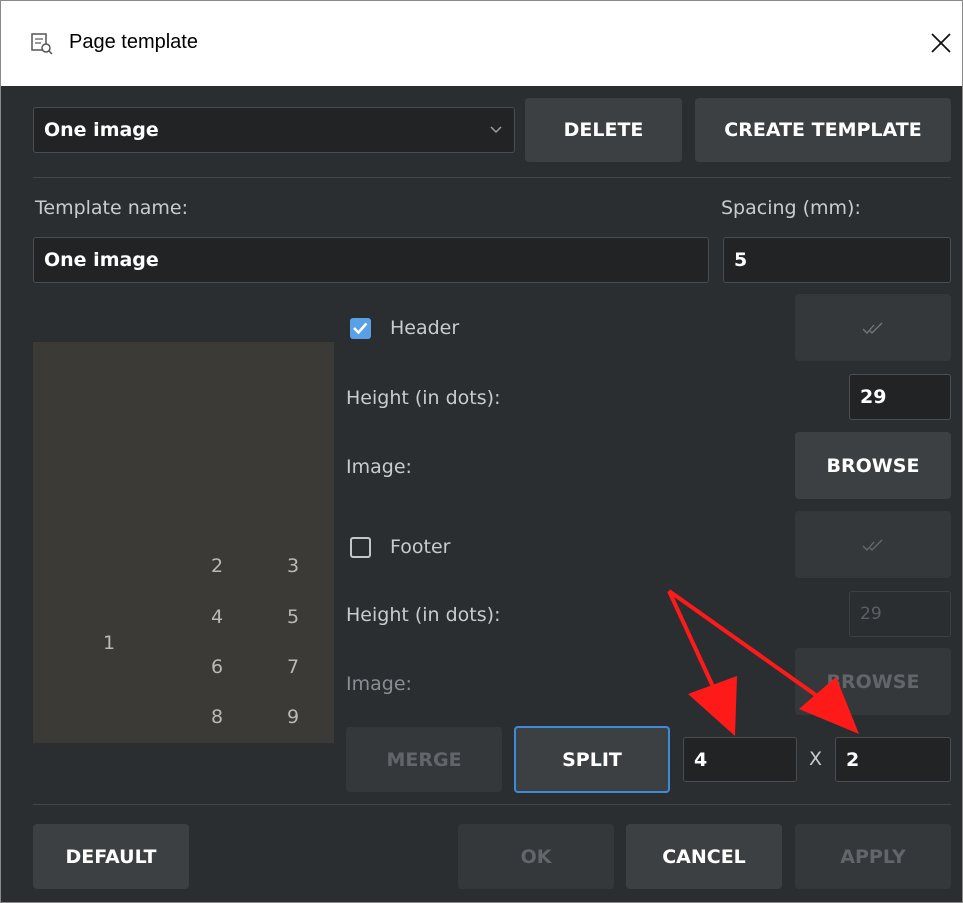 Image resolution: width=963 pixels, height=903 pixels. What do you see at coordinates (823, 130) in the screenshot?
I see `create-template-button: CREATE TEMPLATE` at bounding box center [823, 130].